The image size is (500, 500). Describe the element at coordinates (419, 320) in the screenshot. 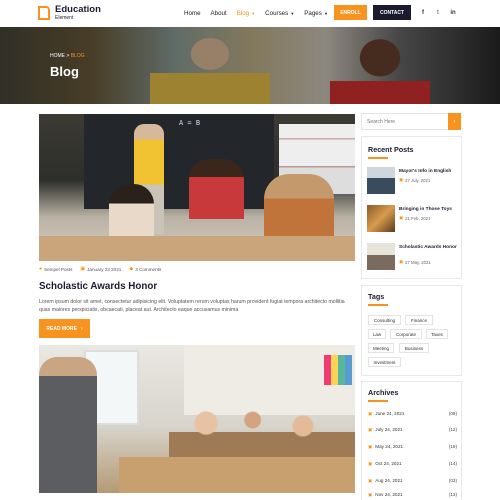

I see `tag-finance: Finance` at that location.